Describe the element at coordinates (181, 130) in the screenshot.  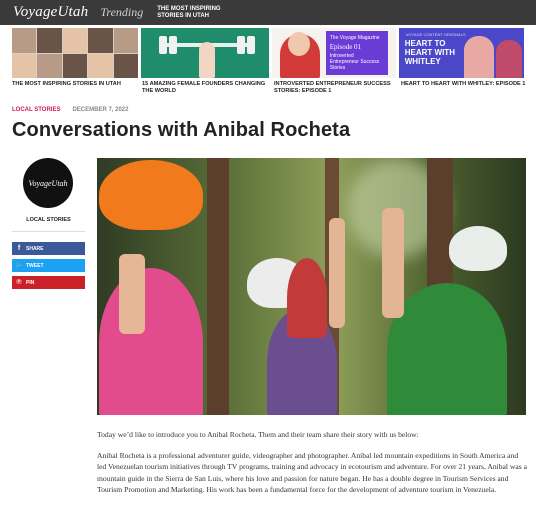
I see `article-title: Conversations with Anibal Rocheta` at that location.